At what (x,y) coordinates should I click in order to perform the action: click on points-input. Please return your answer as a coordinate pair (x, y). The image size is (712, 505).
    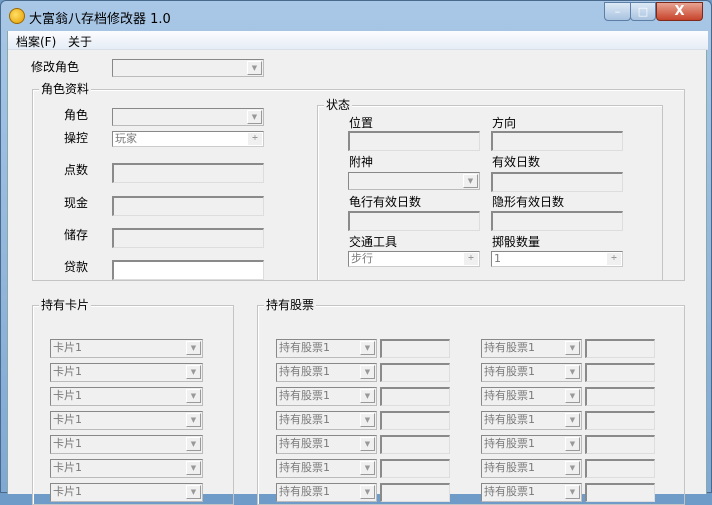
    Looking at the image, I should click on (188, 173).